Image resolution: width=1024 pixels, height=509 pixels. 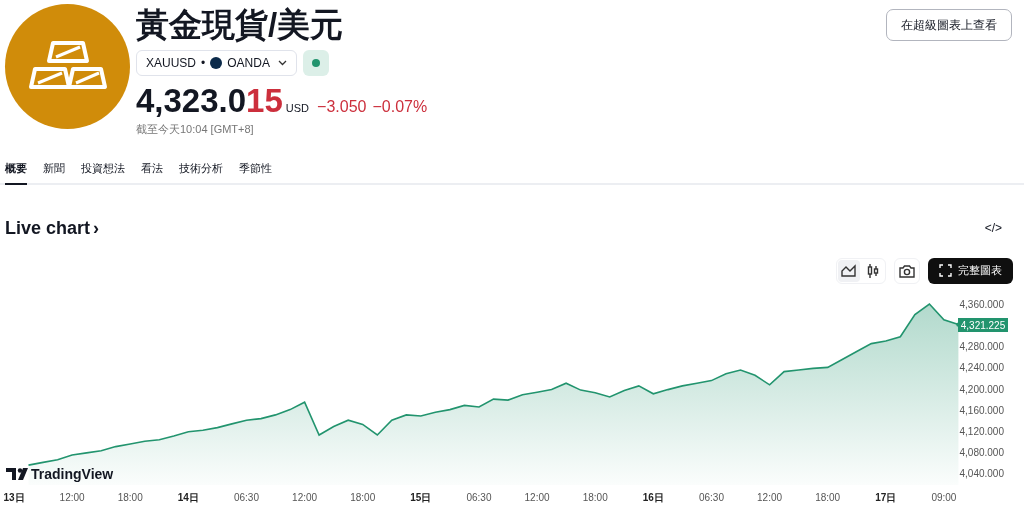 What do you see at coordinates (981, 347) in the screenshot?
I see `y-axis-label: 4,280.000` at bounding box center [981, 347].